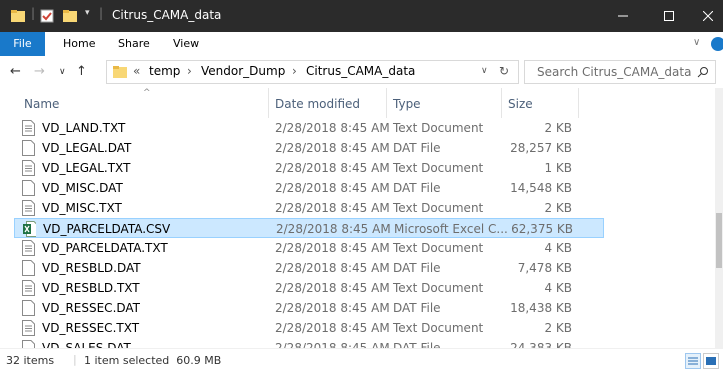  What do you see at coordinates (87, 13) in the screenshot?
I see `customize-toolbar-icon: ▾` at bounding box center [87, 13].